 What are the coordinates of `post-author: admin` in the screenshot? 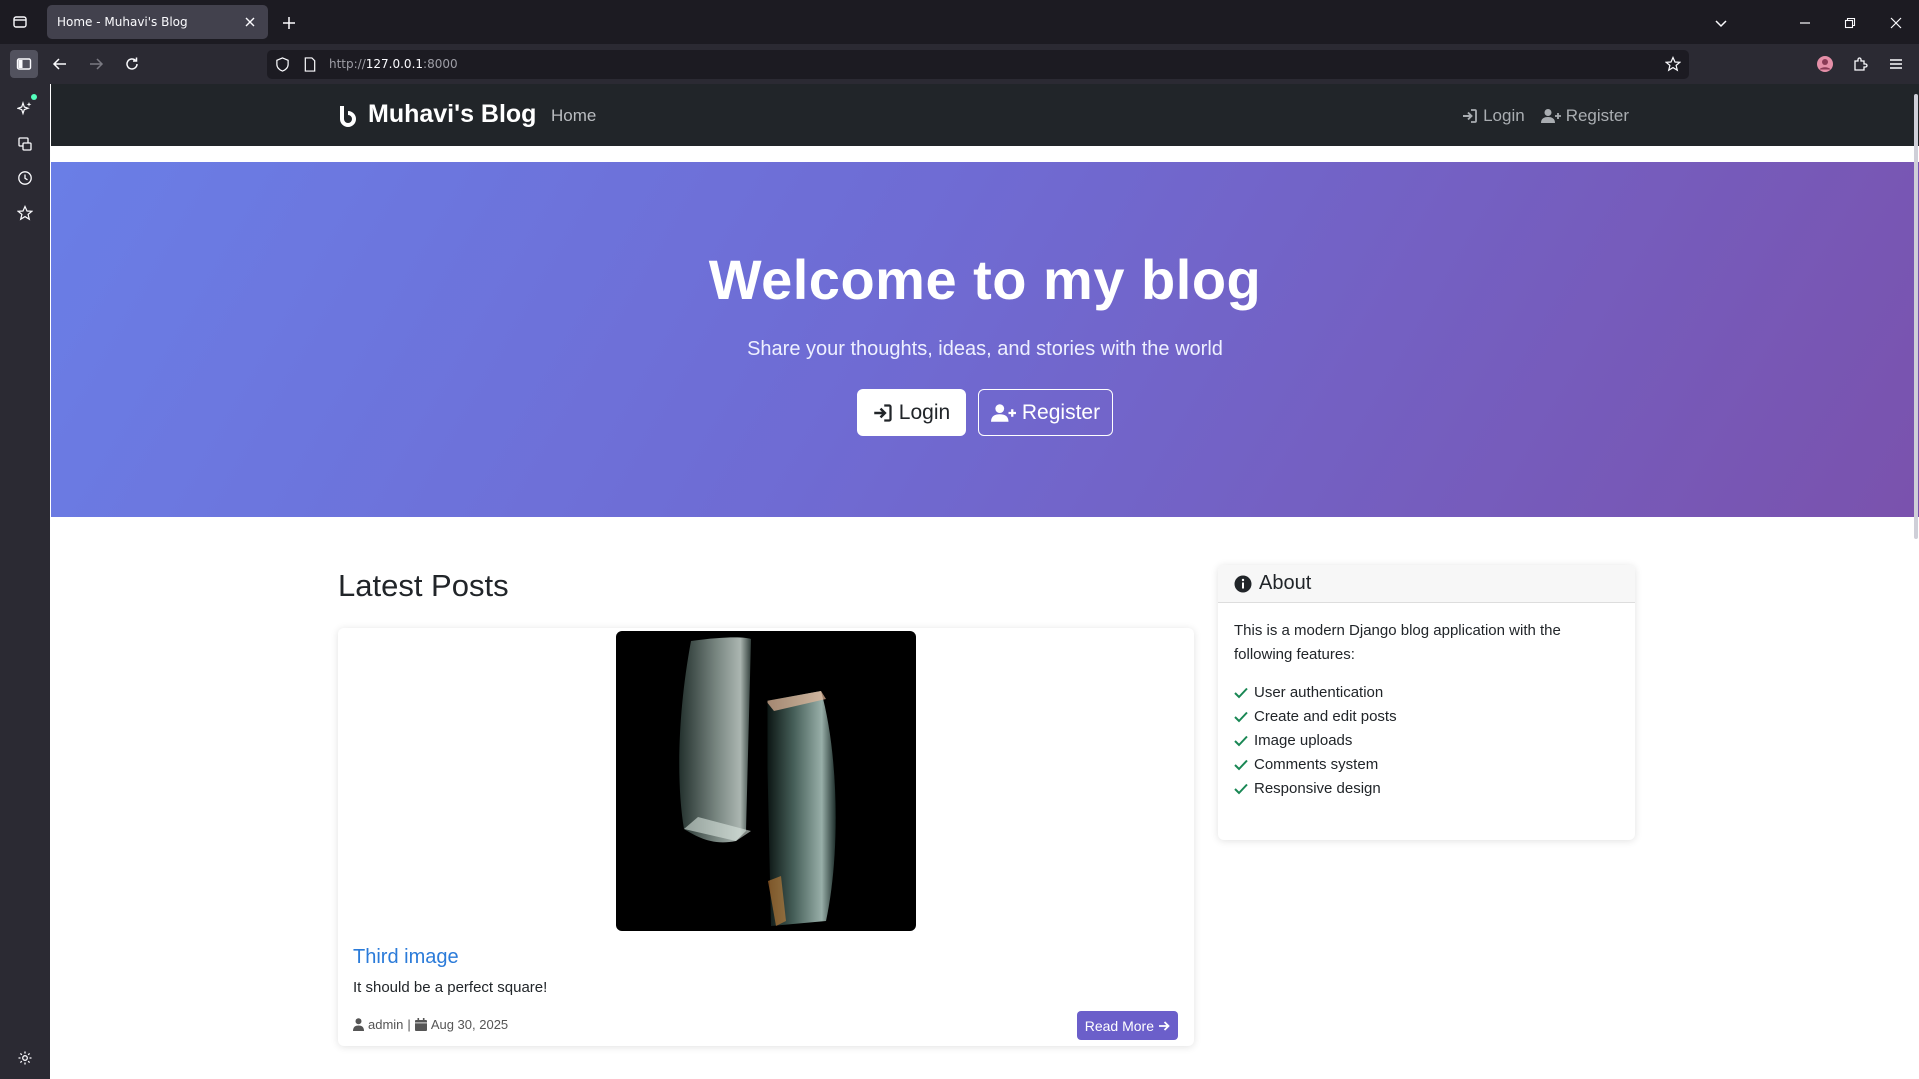 It's located at (386, 1024).